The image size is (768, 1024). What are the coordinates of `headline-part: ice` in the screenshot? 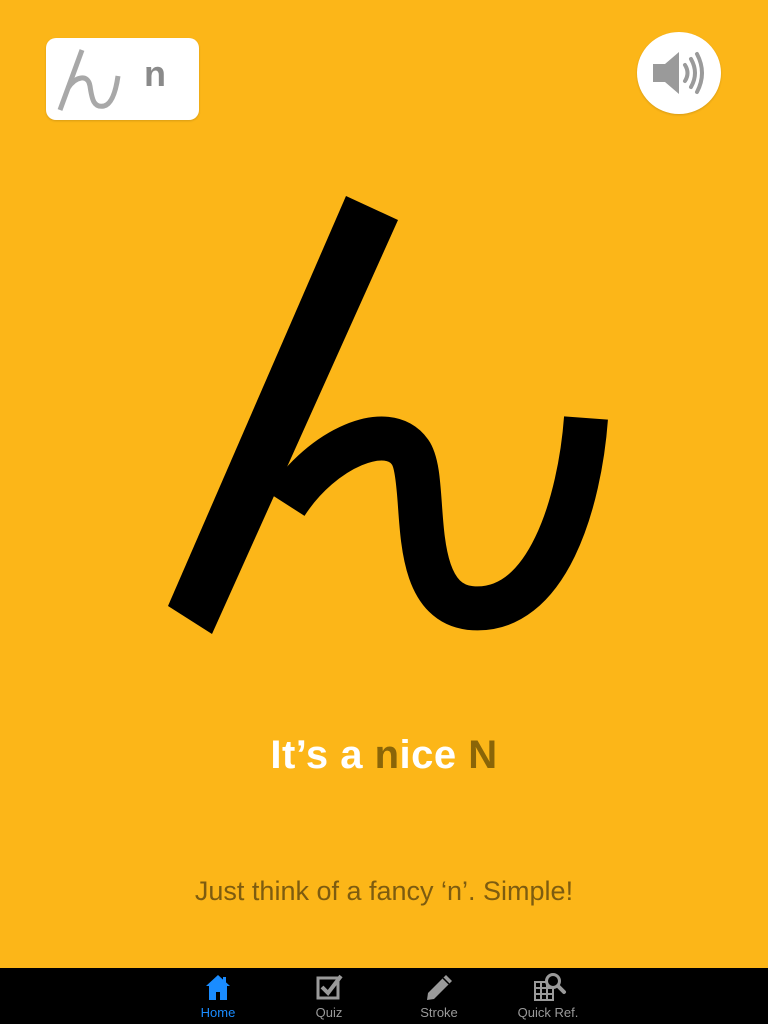 It's located at (434, 755).